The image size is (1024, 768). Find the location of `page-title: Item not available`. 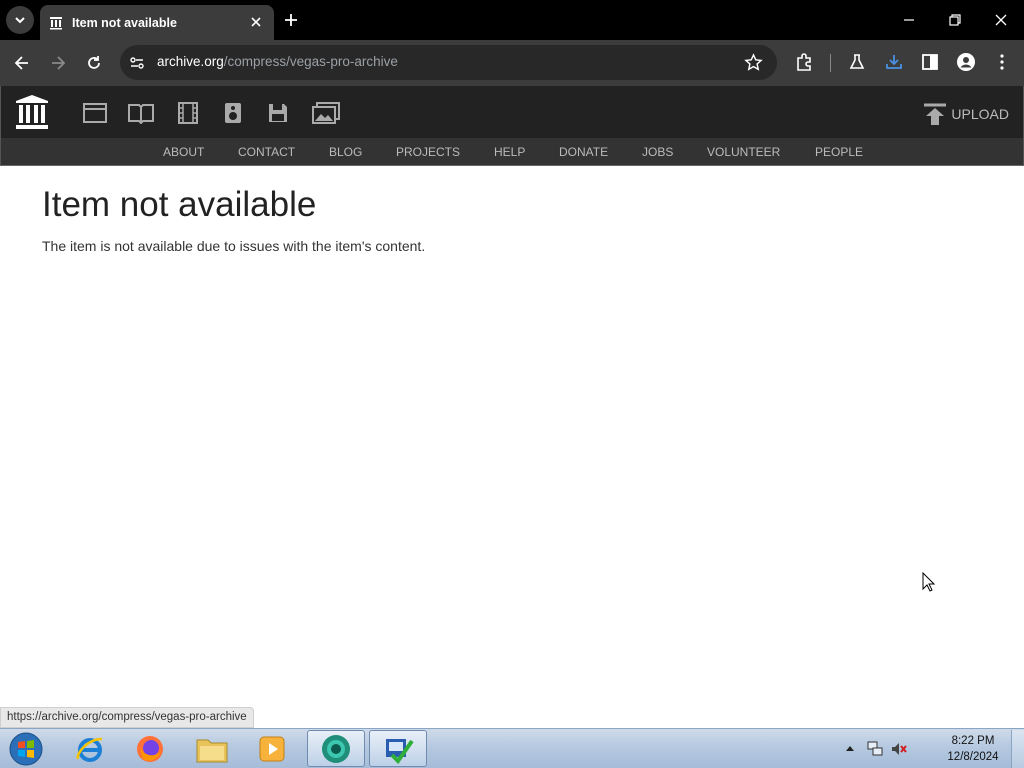

page-title: Item not available is located at coordinates (179, 204).